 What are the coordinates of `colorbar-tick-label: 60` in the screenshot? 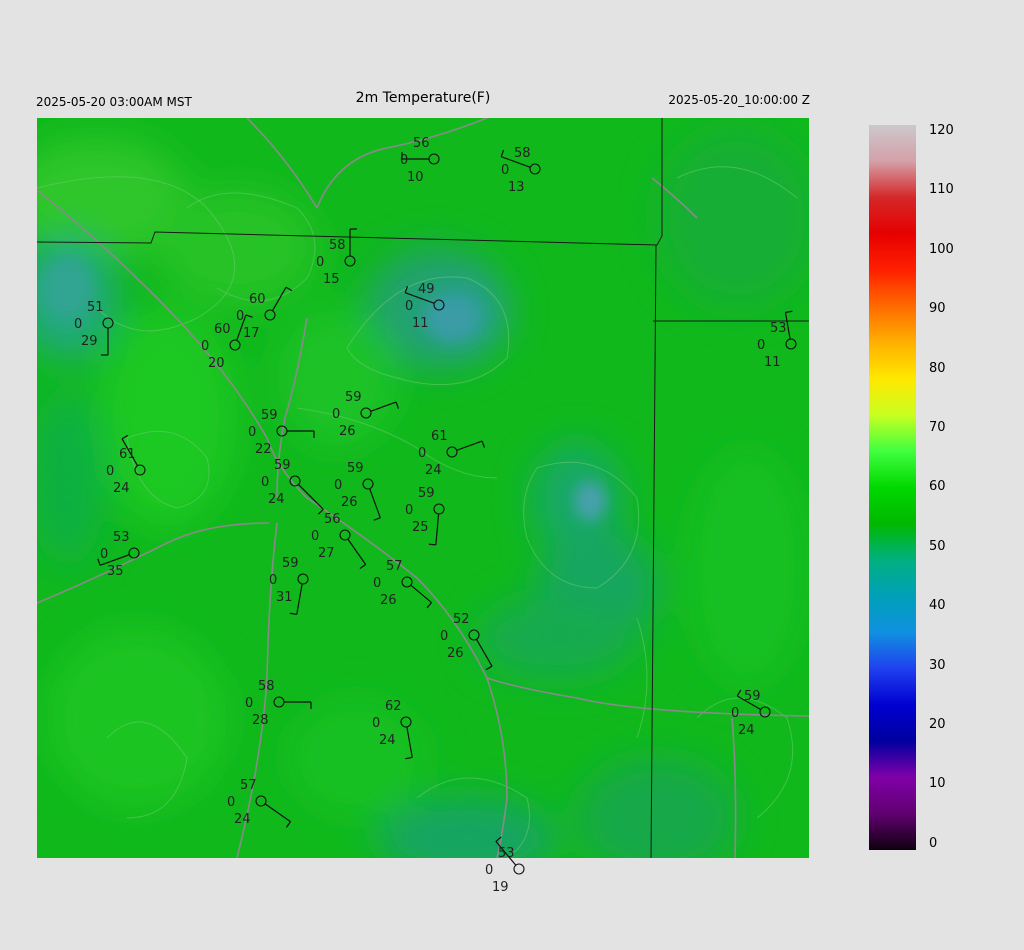 It's located at (937, 487).